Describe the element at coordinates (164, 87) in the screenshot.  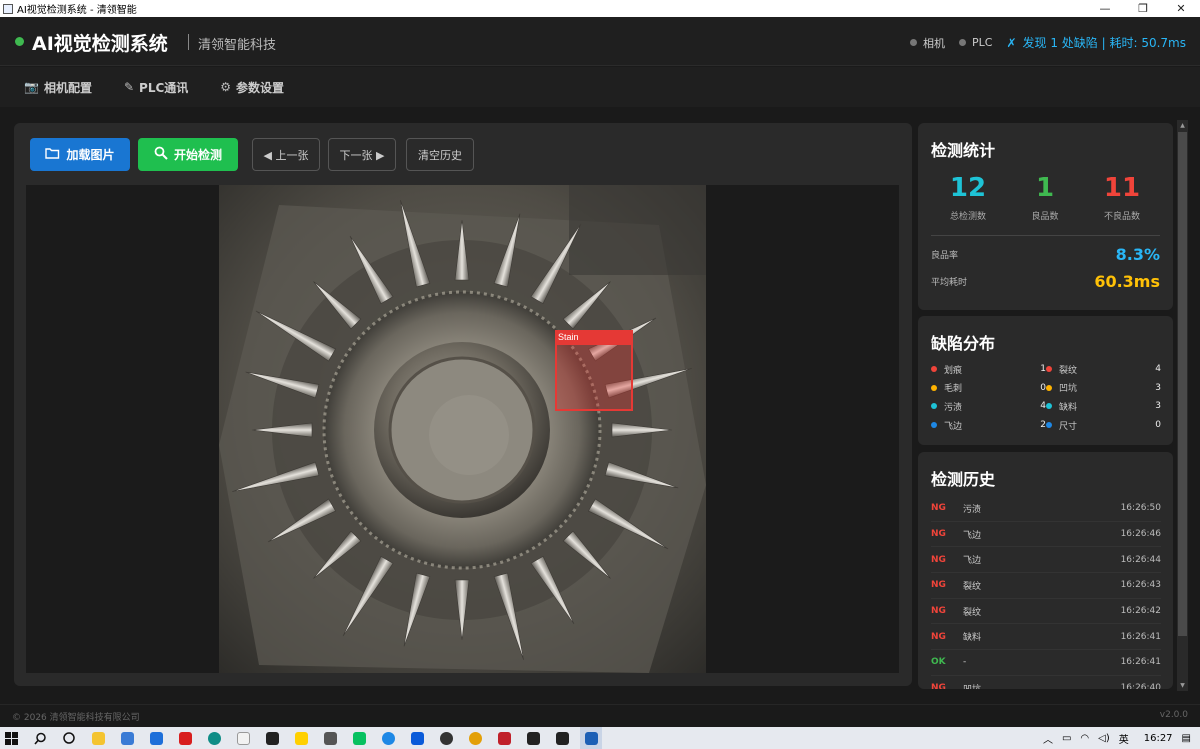
I see `menu-label: PLC通讯` at that location.